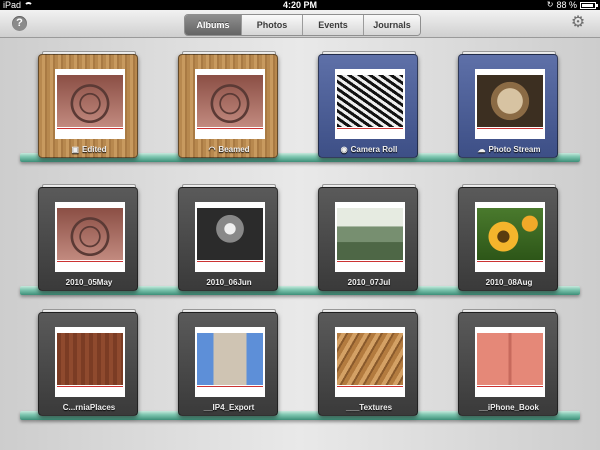  Describe the element at coordinates (19, 23) in the screenshot. I see `help-button: ?` at that location.